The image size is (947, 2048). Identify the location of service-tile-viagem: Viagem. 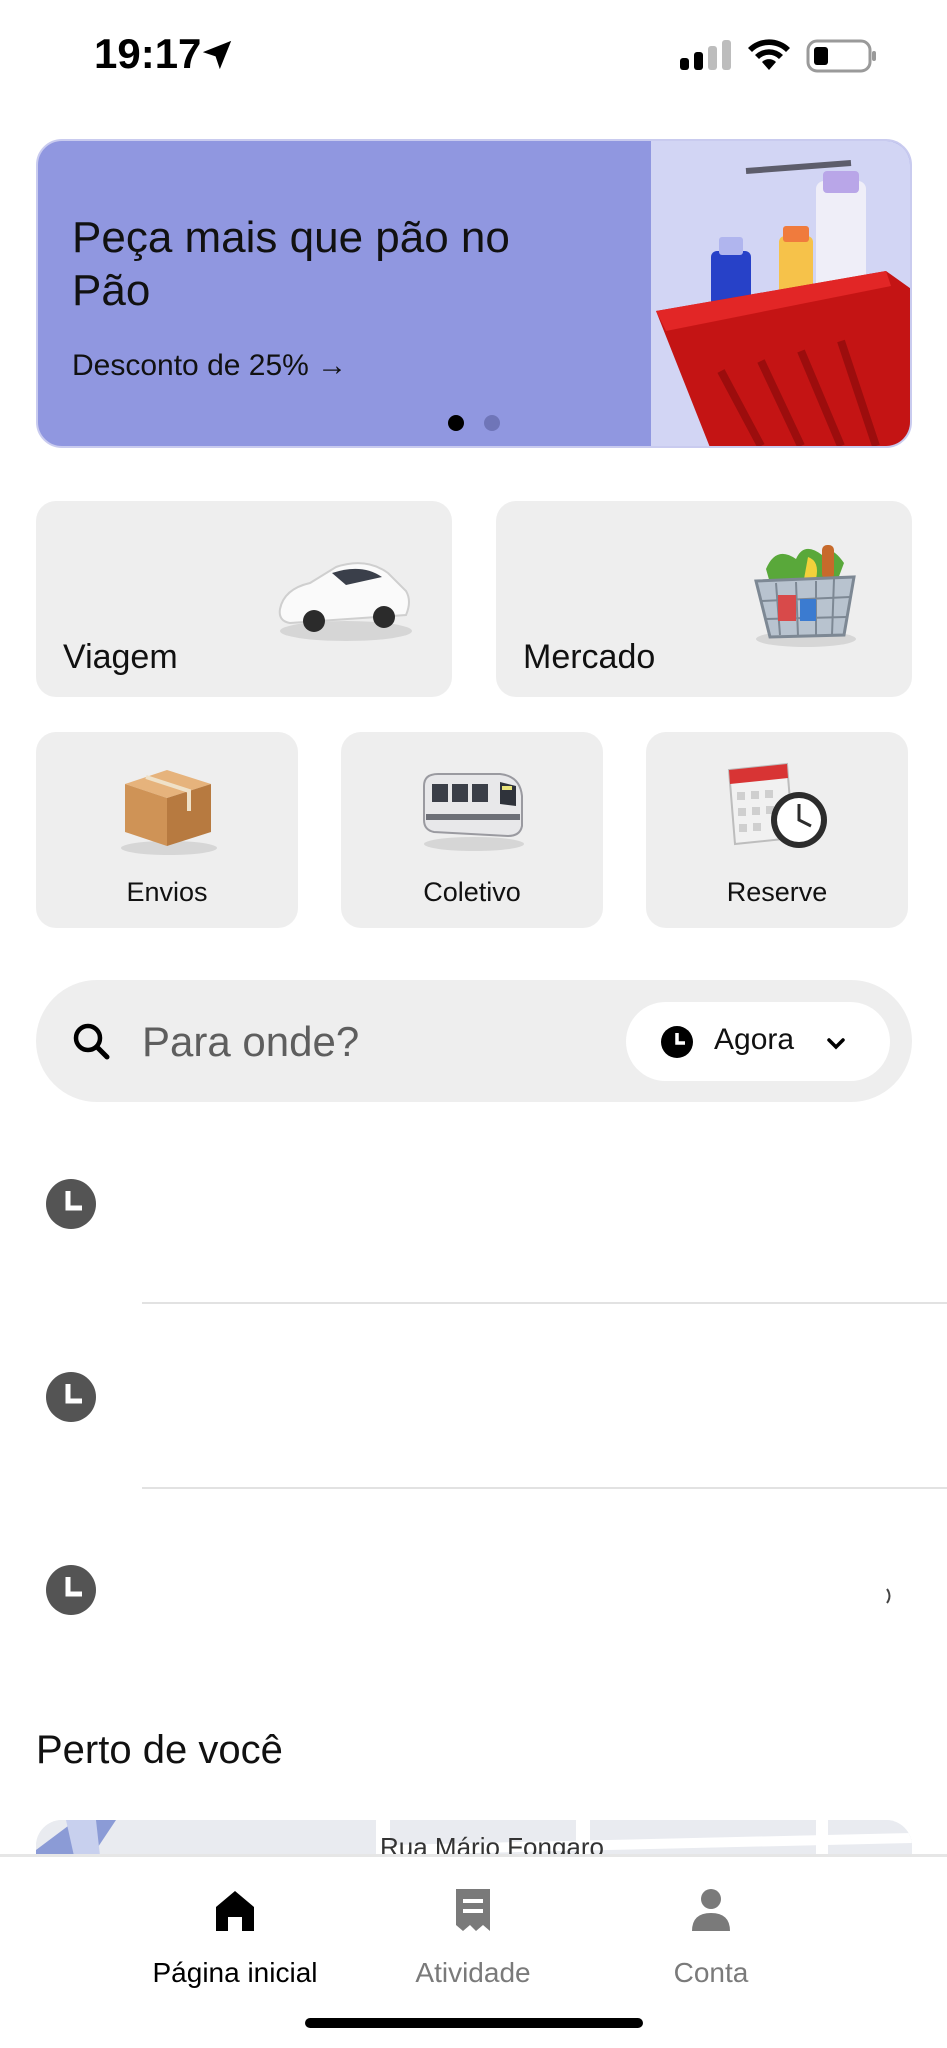
(244, 599).